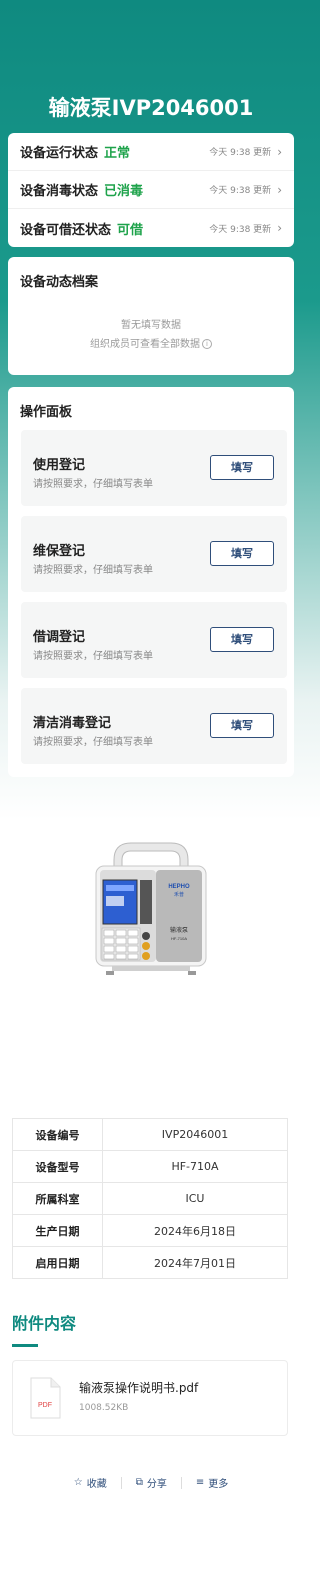  I want to click on favorite-button: ☆ 收藏, so click(90, 1482).